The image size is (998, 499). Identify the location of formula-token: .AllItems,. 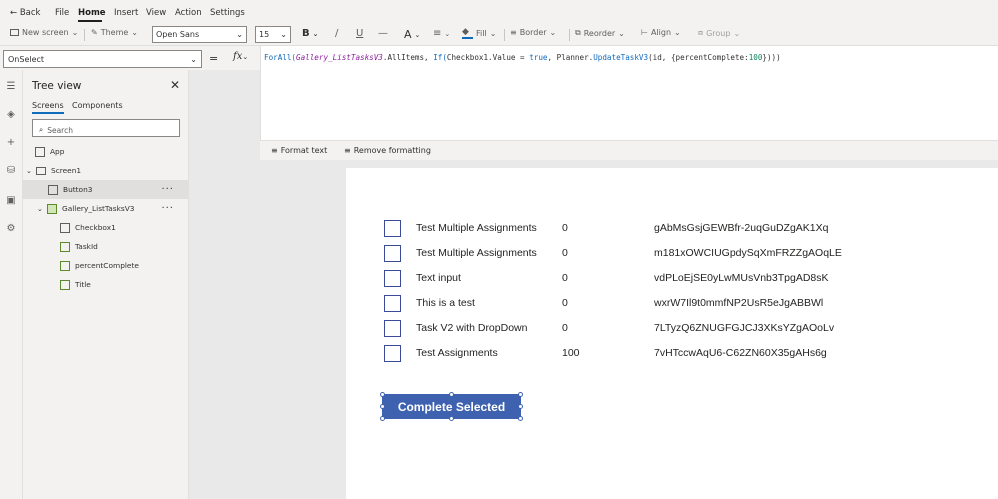
(408, 57).